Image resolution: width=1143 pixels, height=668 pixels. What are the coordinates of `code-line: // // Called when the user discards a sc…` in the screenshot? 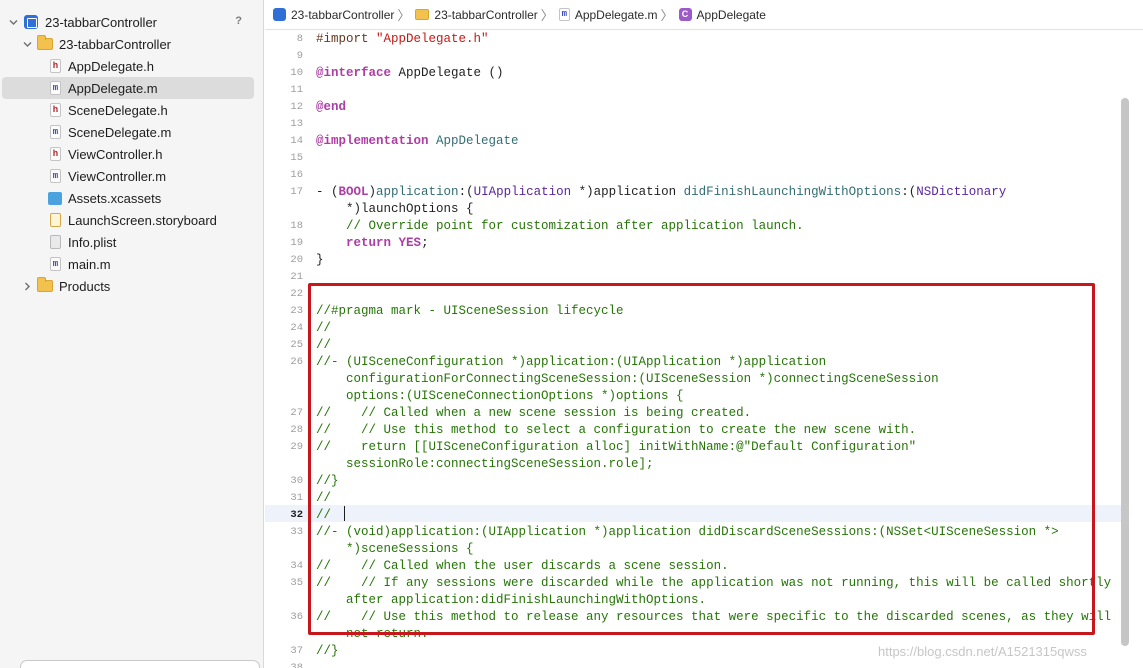 It's located at (522, 566).